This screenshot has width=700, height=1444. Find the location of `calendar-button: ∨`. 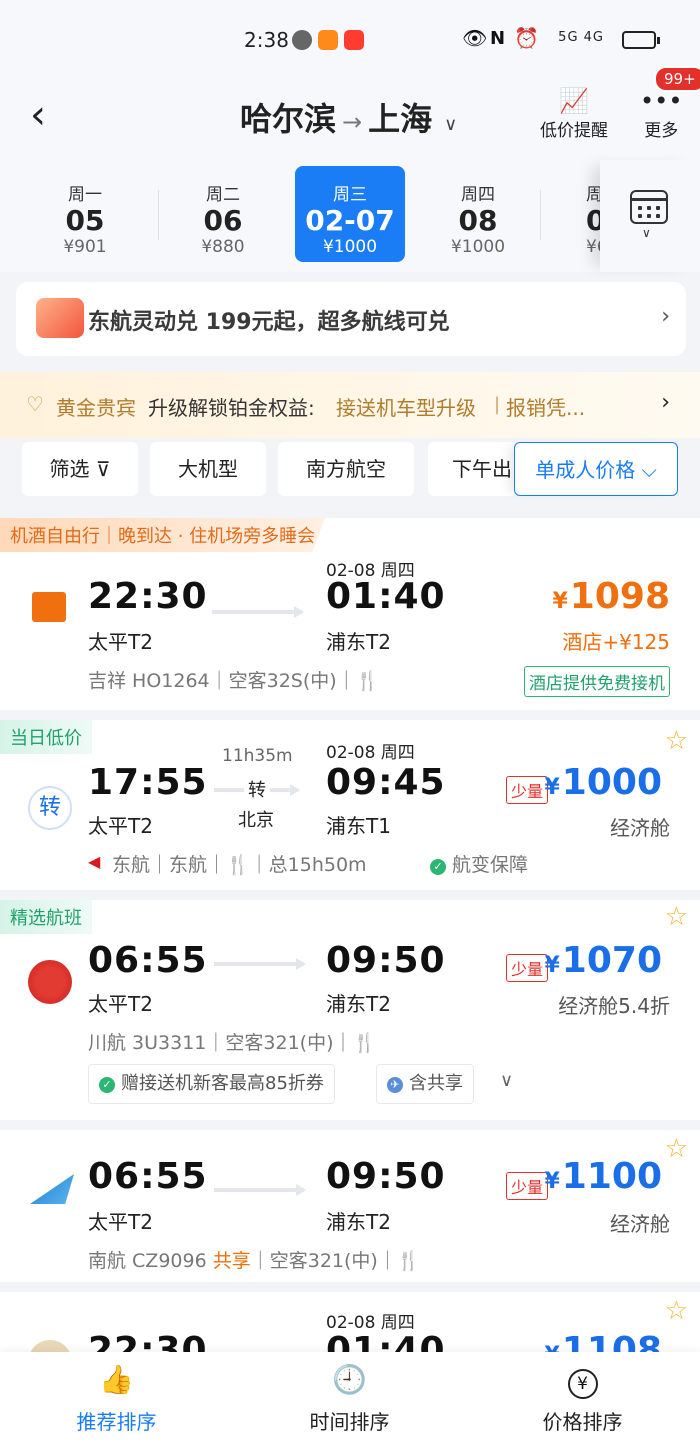

calendar-button: ∨ is located at coordinates (650, 216).